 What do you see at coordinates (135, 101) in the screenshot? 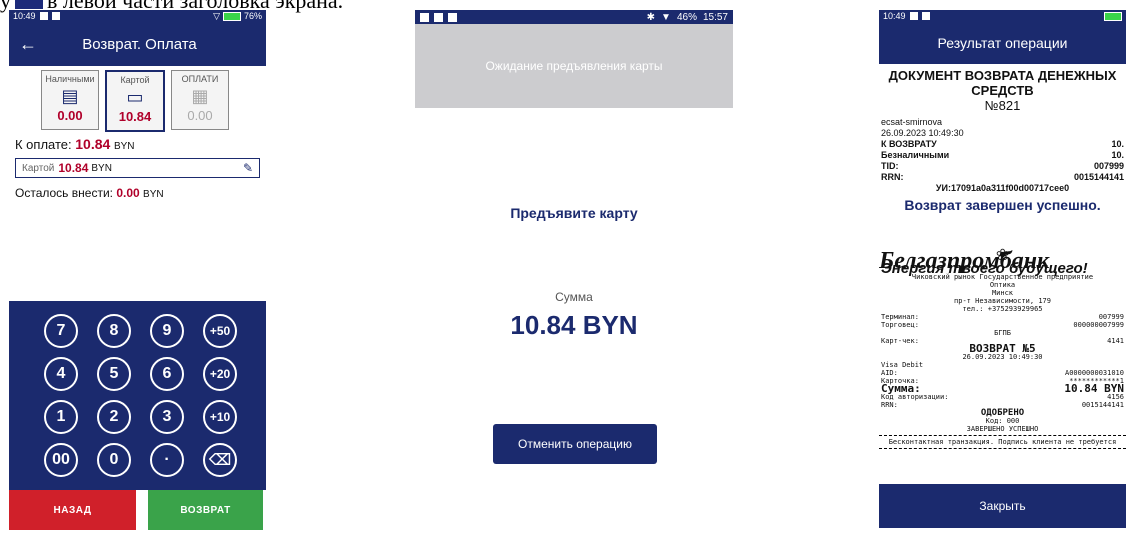
I see `method-card: Картой ▭ 10.84` at bounding box center [135, 101].